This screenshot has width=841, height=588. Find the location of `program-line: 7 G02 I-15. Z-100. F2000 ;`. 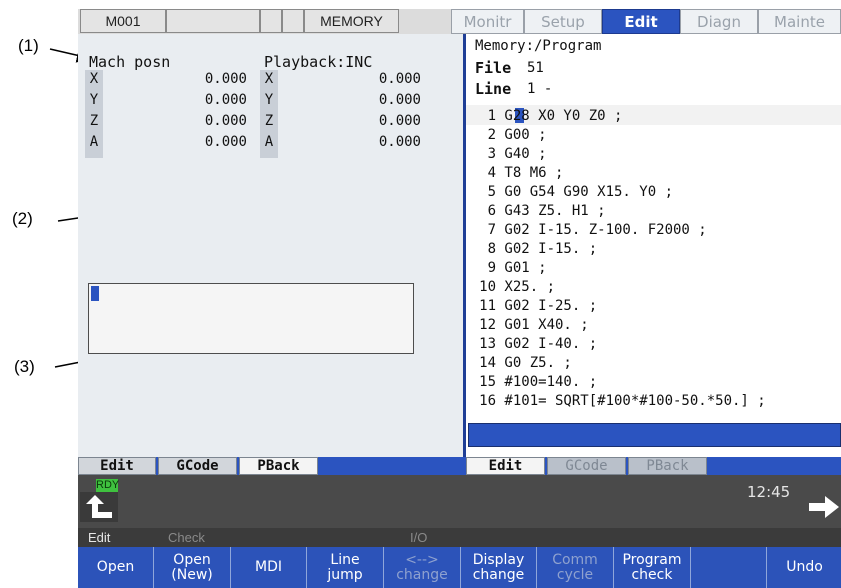

program-line: 7 G02 I-15. Z-100. F2000 ; is located at coordinates (586, 230).